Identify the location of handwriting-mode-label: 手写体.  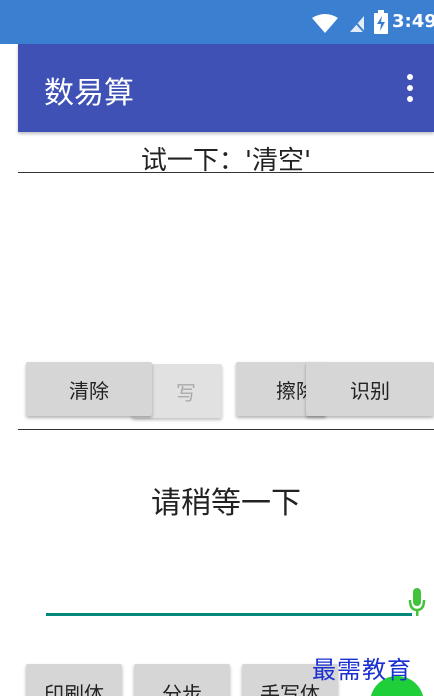
(290, 689).